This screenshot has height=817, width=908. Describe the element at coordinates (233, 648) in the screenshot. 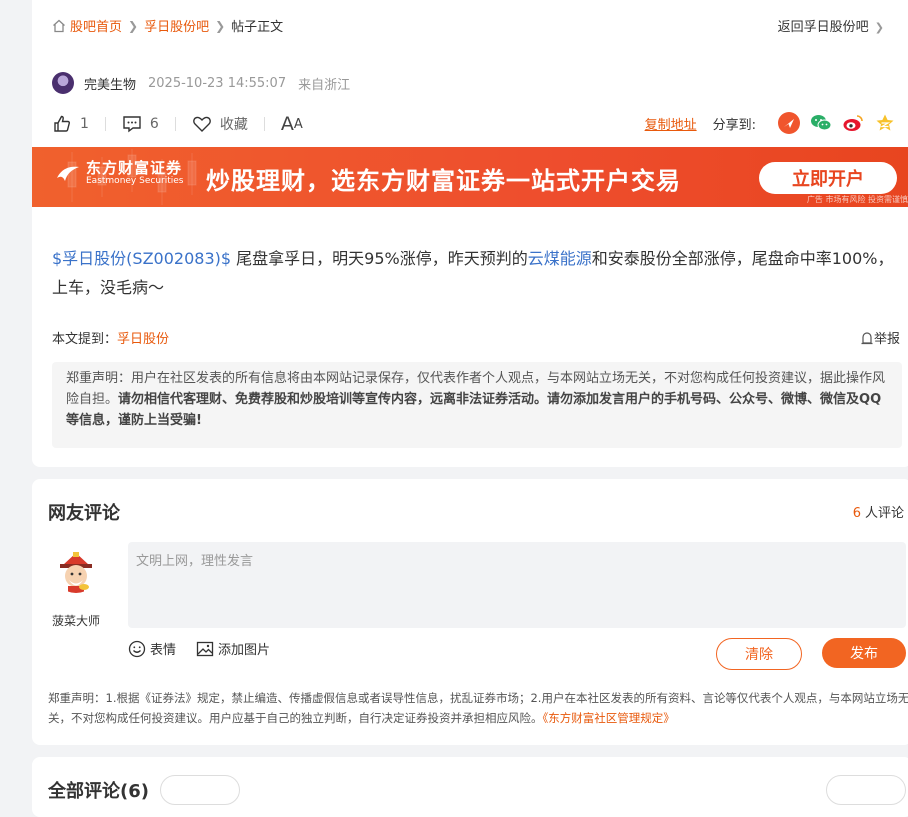

I see `add-image-button: 添加图片` at that location.